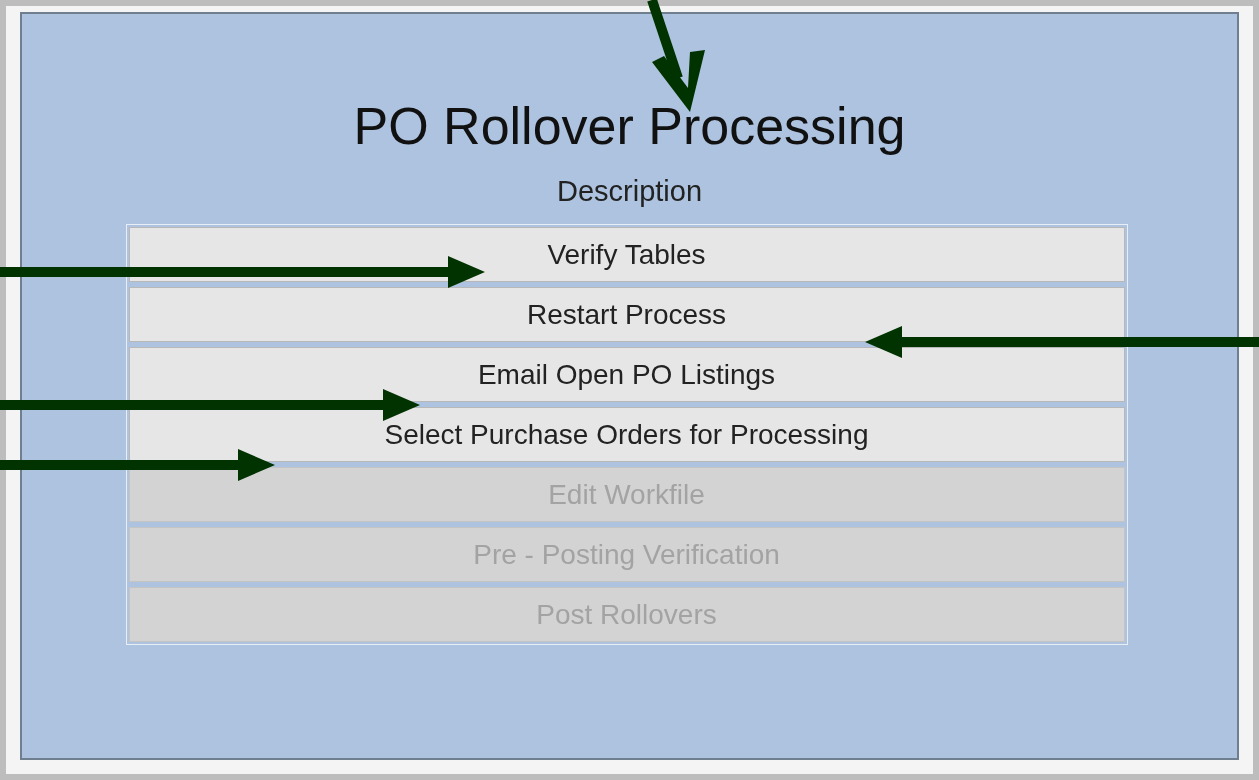 The image size is (1259, 780). I want to click on window-title: PO Rollover Processing, so click(629, 126).